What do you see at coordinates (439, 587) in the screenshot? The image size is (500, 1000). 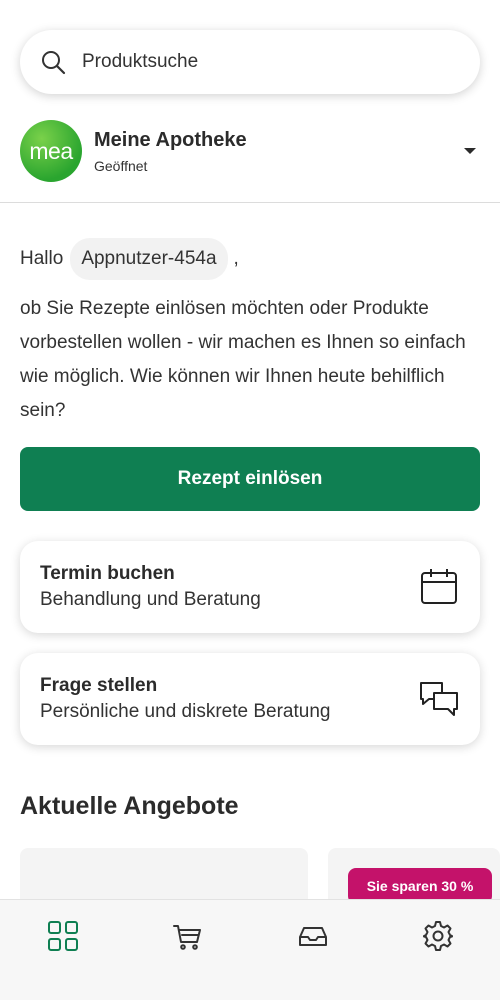 I see `calendar-icon` at bounding box center [439, 587].